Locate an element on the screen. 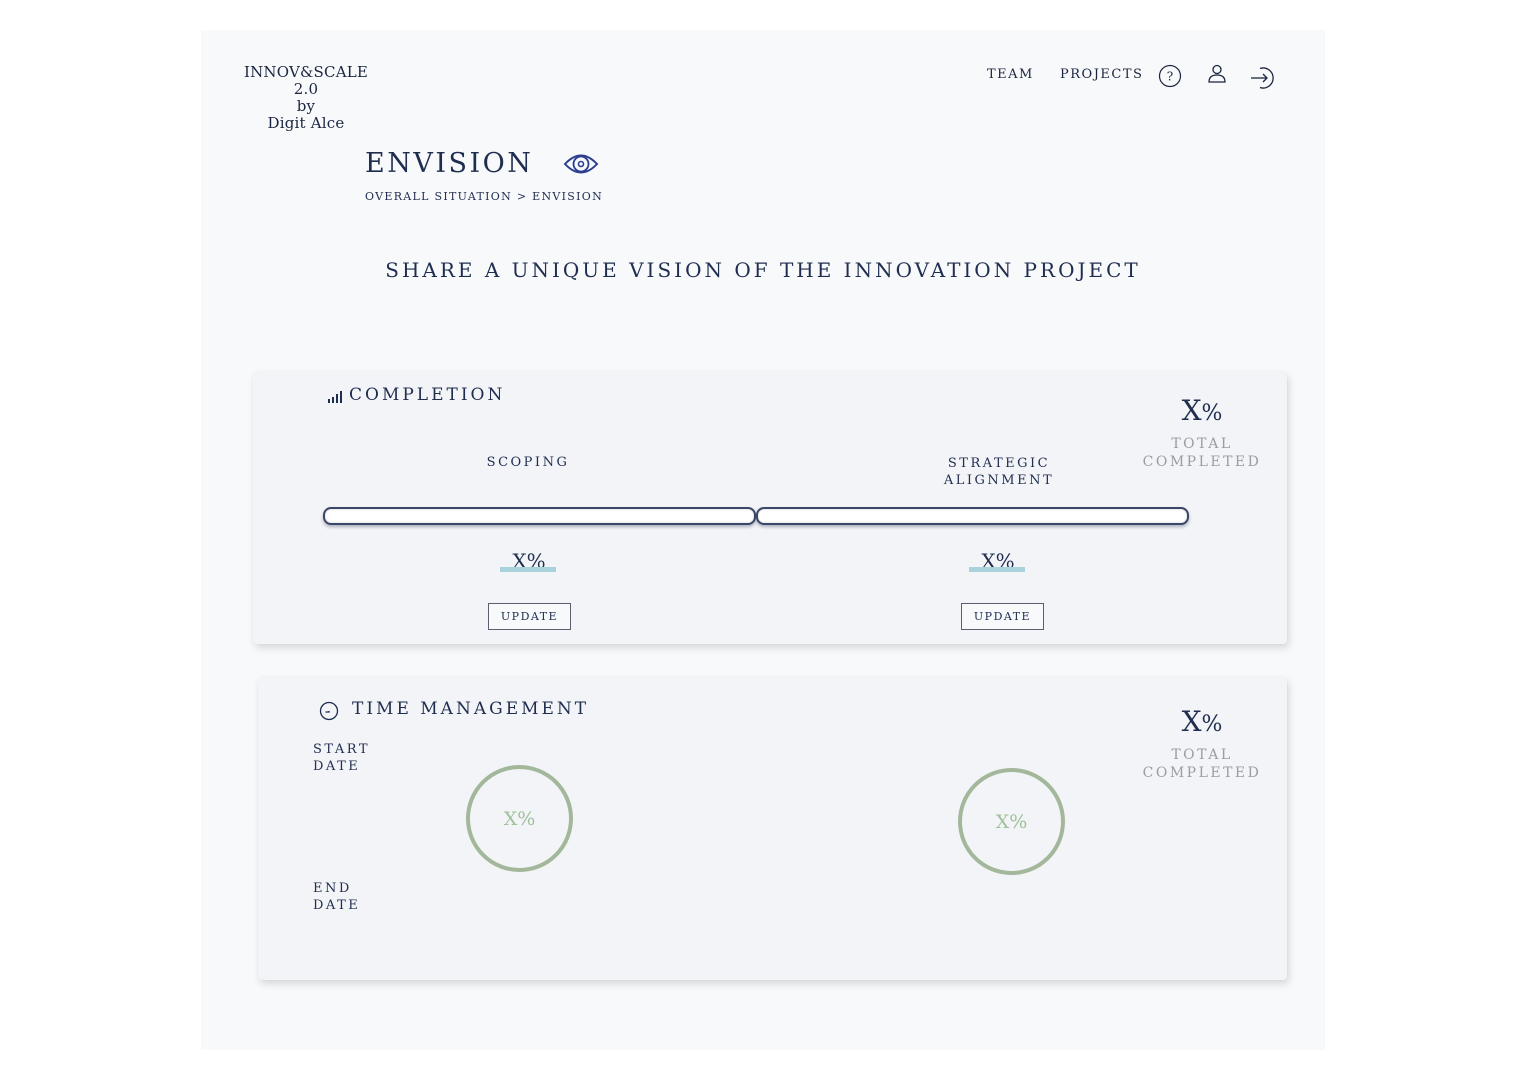 The width and height of the screenshot is (1527, 1080). breadcrumb: OVERALL SITUATION > ENVISION is located at coordinates (484, 196).